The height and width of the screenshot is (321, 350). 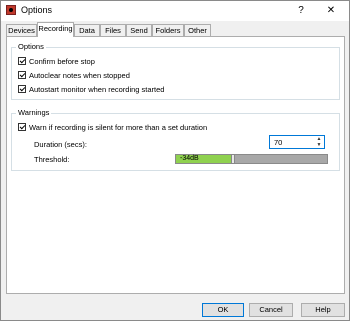 I want to click on window-title: Options, so click(x=37, y=10).